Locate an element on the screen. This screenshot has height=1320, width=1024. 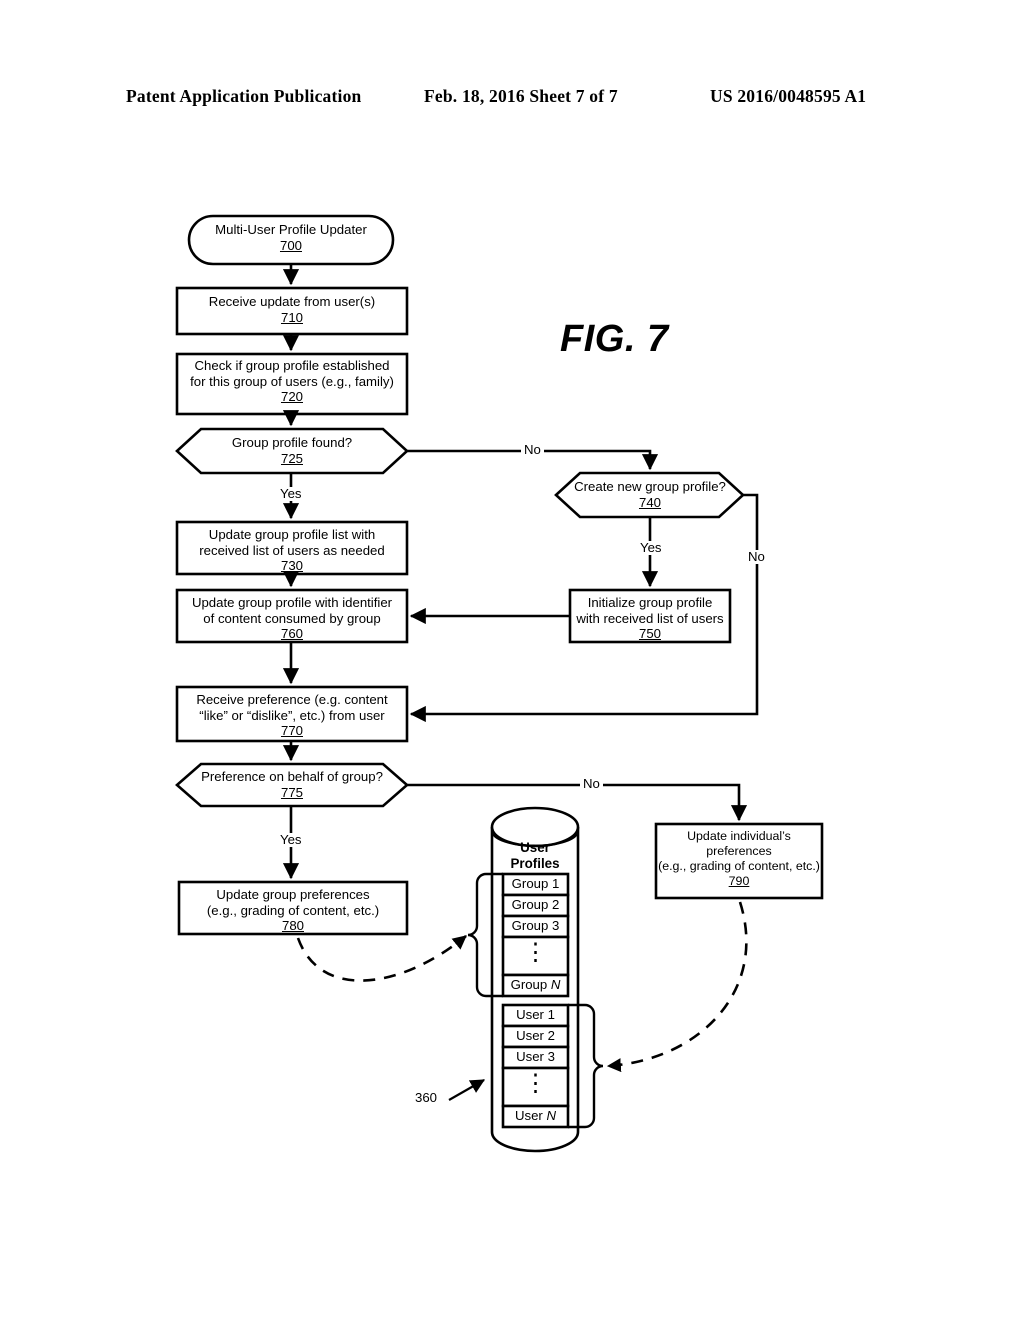
db-ref-leader is located at coordinates (467, 1090).